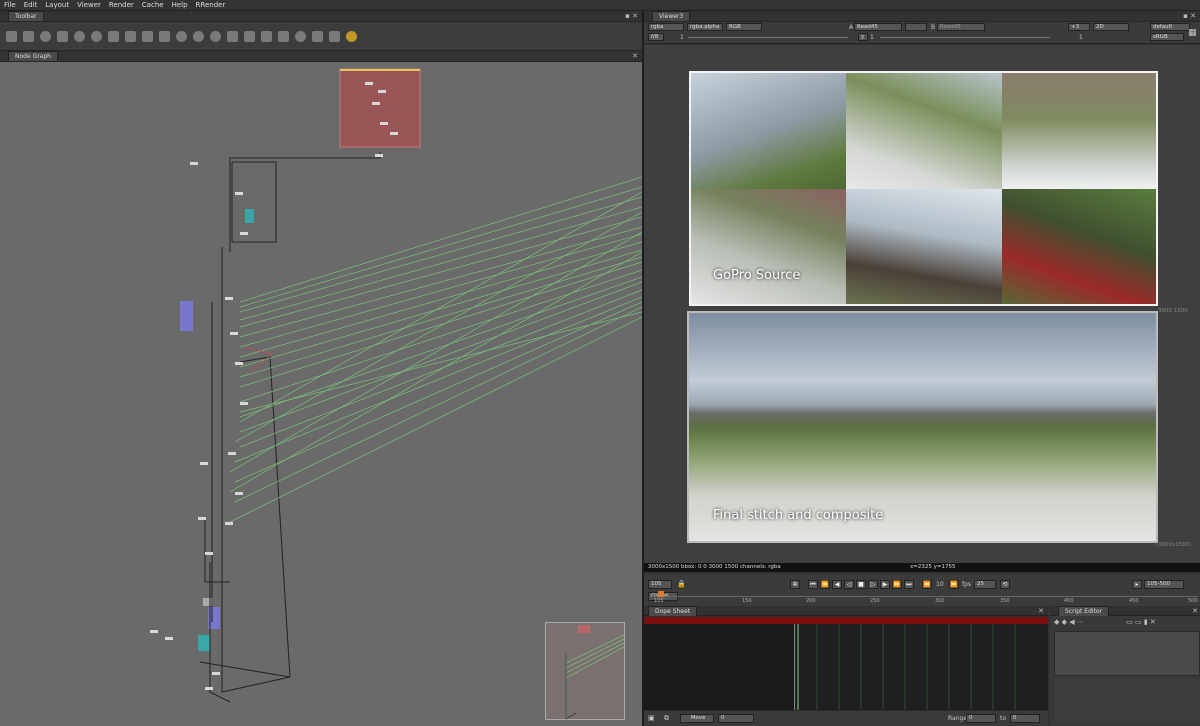 This screenshot has height=726, width=1200. Describe the element at coordinates (981, 718) in the screenshot. I see `range-from-field: 0` at that location.